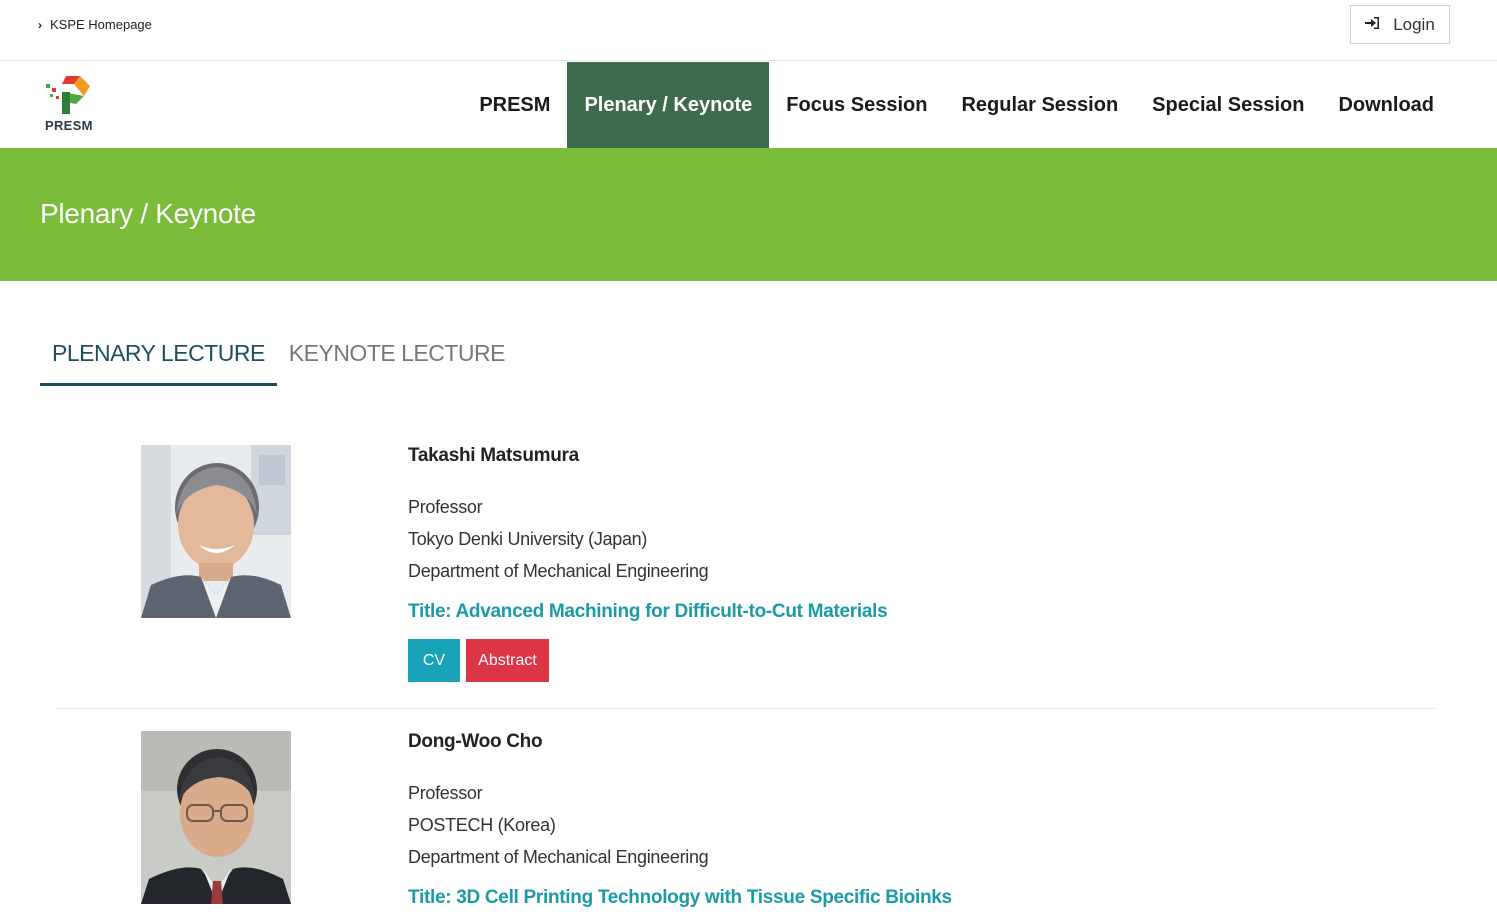 The image size is (1497, 924). What do you see at coordinates (1039, 105) in the screenshot?
I see `nav-item-regular-session: Regular Session` at bounding box center [1039, 105].